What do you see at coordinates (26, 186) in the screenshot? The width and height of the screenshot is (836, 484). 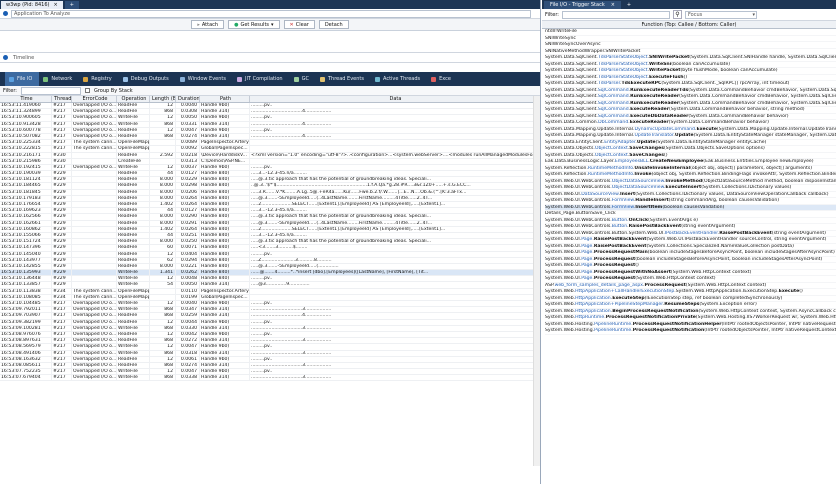 I see `table-cell: 16:53:10.184465` at bounding box center [26, 186].